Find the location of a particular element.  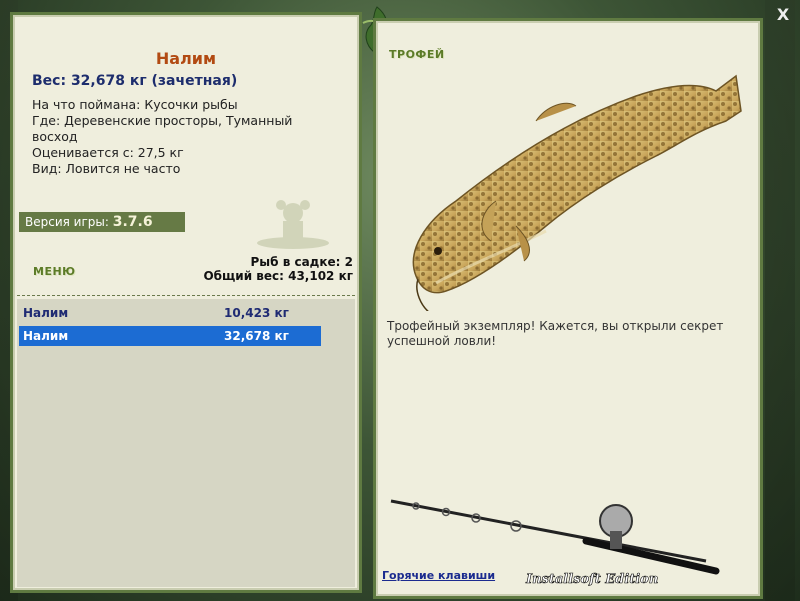

divider is located at coordinates (186, 295).